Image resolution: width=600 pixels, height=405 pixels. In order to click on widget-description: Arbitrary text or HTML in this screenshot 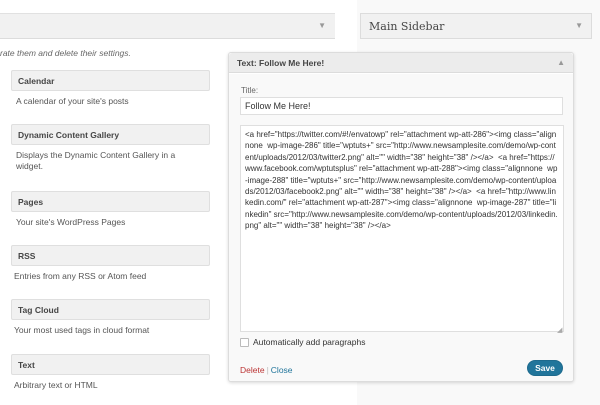, I will do `click(56, 385)`.